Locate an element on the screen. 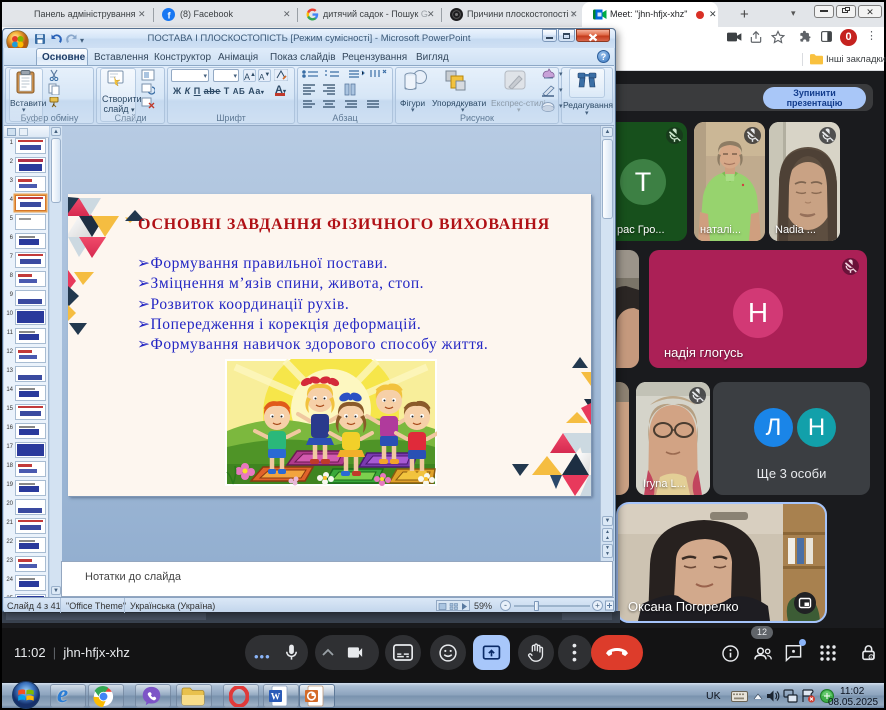 This screenshot has height=710, width=886. svg-text: W is located at coordinates (276, 698).